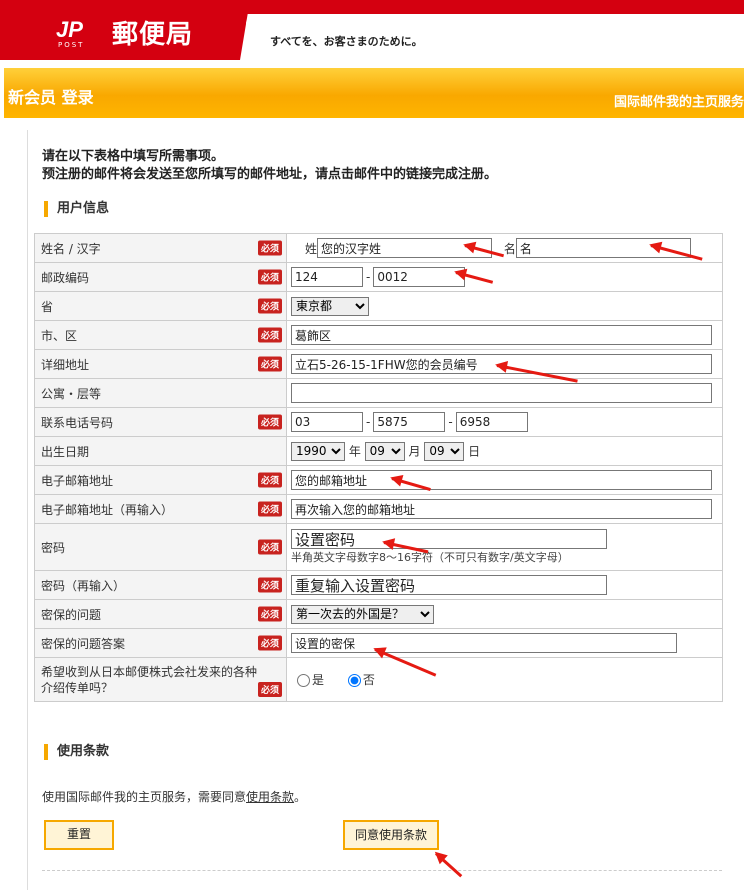 The height and width of the screenshot is (890, 744). Describe the element at coordinates (71, 393) in the screenshot. I see `apartment-label: 公寓・层等` at that location.